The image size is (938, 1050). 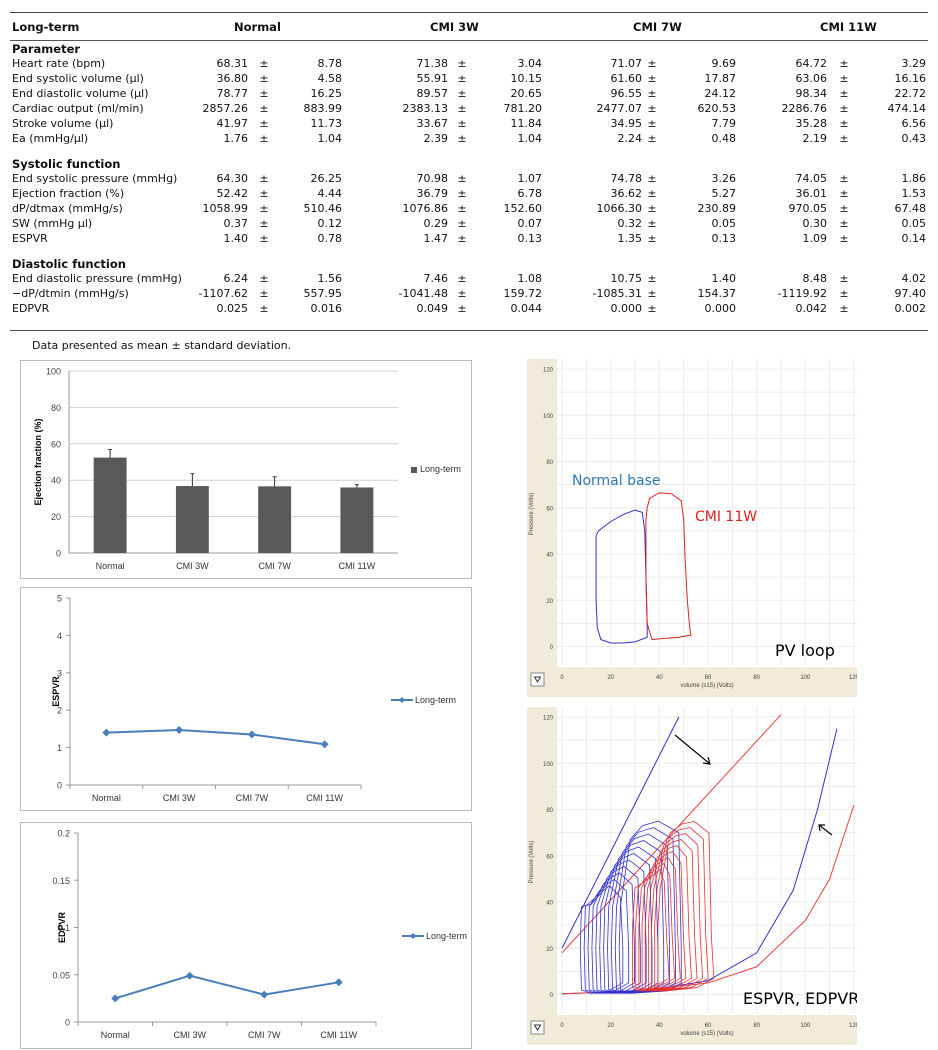 I want to click on sd-value: 154.37, so click(x=717, y=293).